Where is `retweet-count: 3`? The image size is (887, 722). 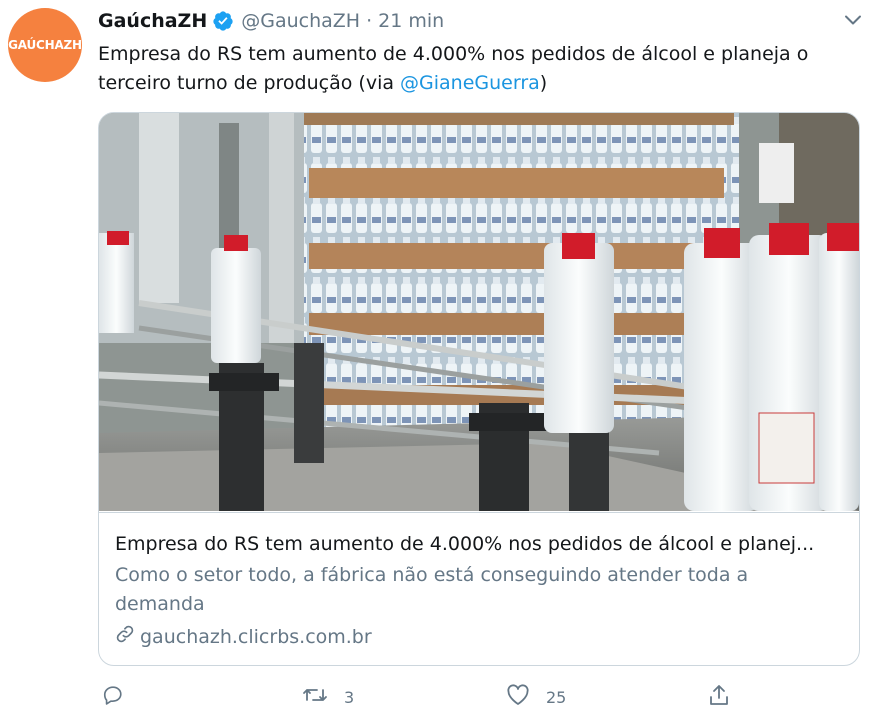 retweet-count: 3 is located at coordinates (349, 697).